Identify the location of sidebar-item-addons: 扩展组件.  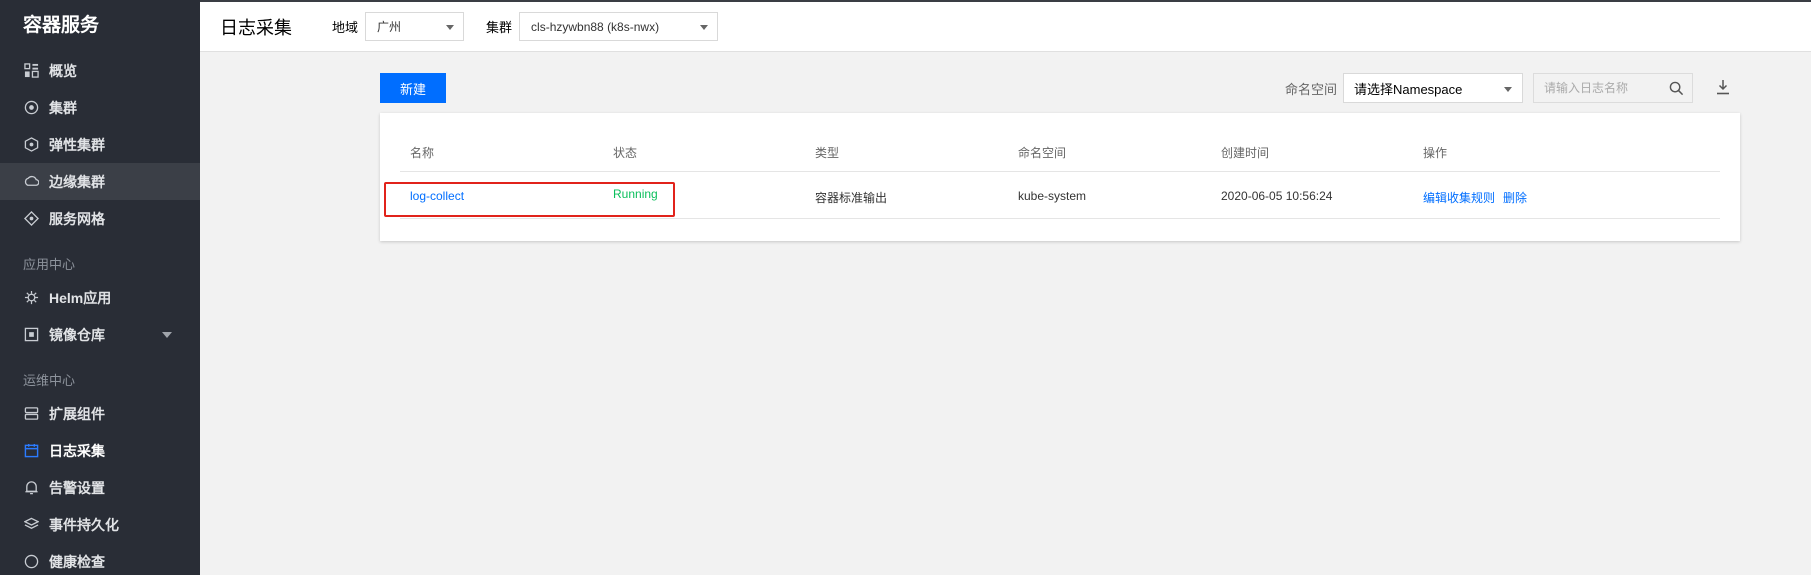
(100, 413).